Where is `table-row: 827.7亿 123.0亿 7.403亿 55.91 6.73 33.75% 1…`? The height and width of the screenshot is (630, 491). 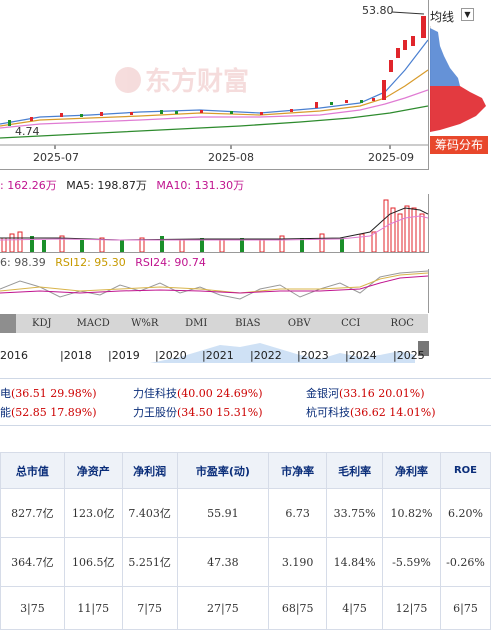 table-row: 827.7亿 123.0亿 7.403亿 55.91 6.73 33.75% 1… is located at coordinates (245, 513).